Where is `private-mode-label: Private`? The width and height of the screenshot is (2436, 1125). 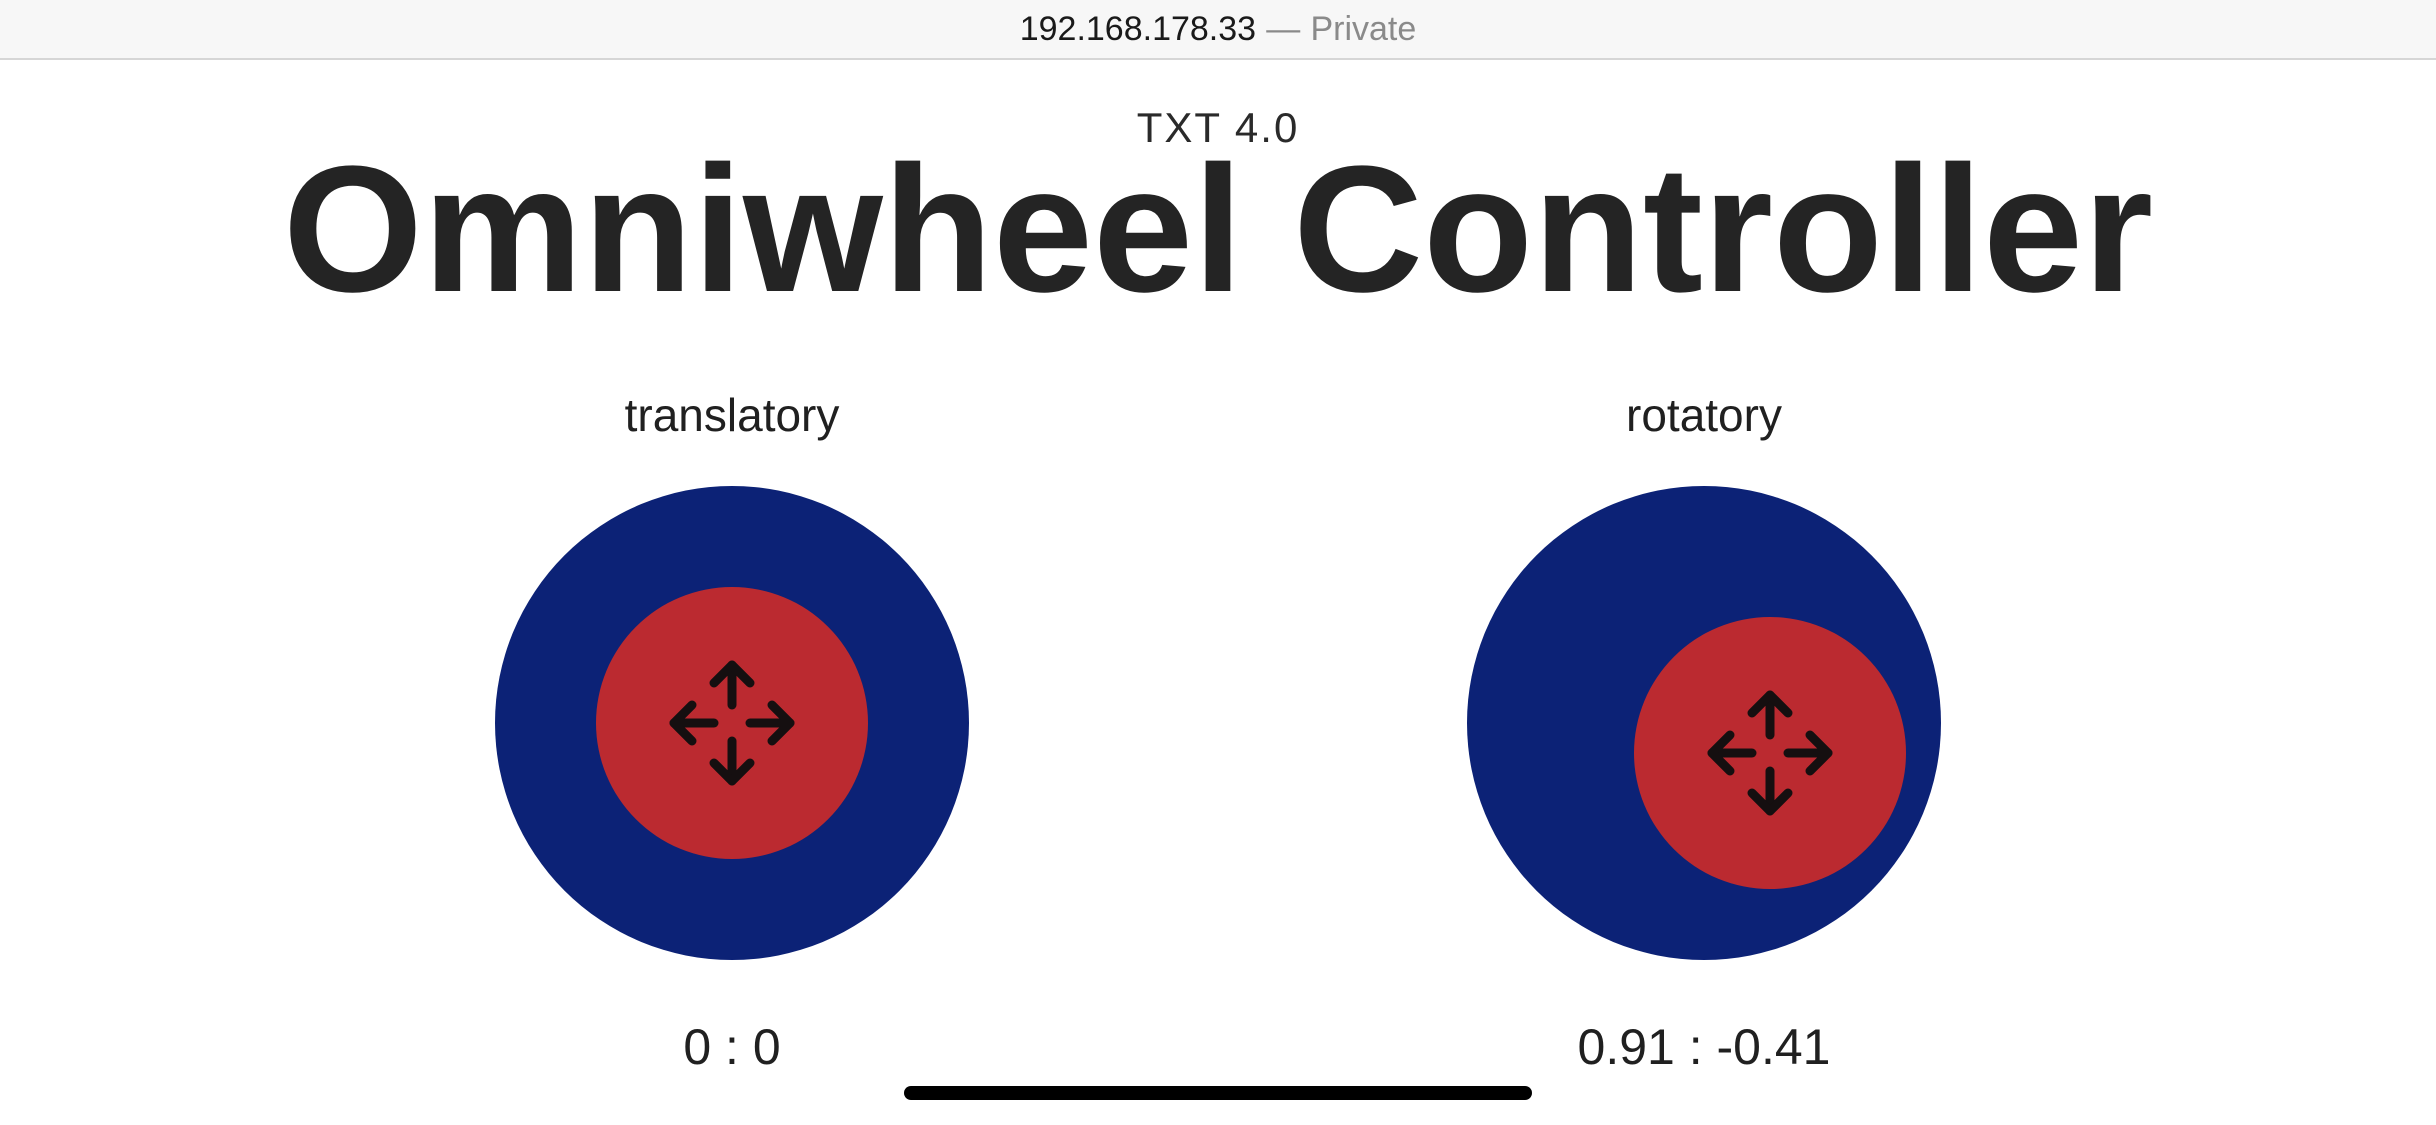 private-mode-label: Private is located at coordinates (1363, 28).